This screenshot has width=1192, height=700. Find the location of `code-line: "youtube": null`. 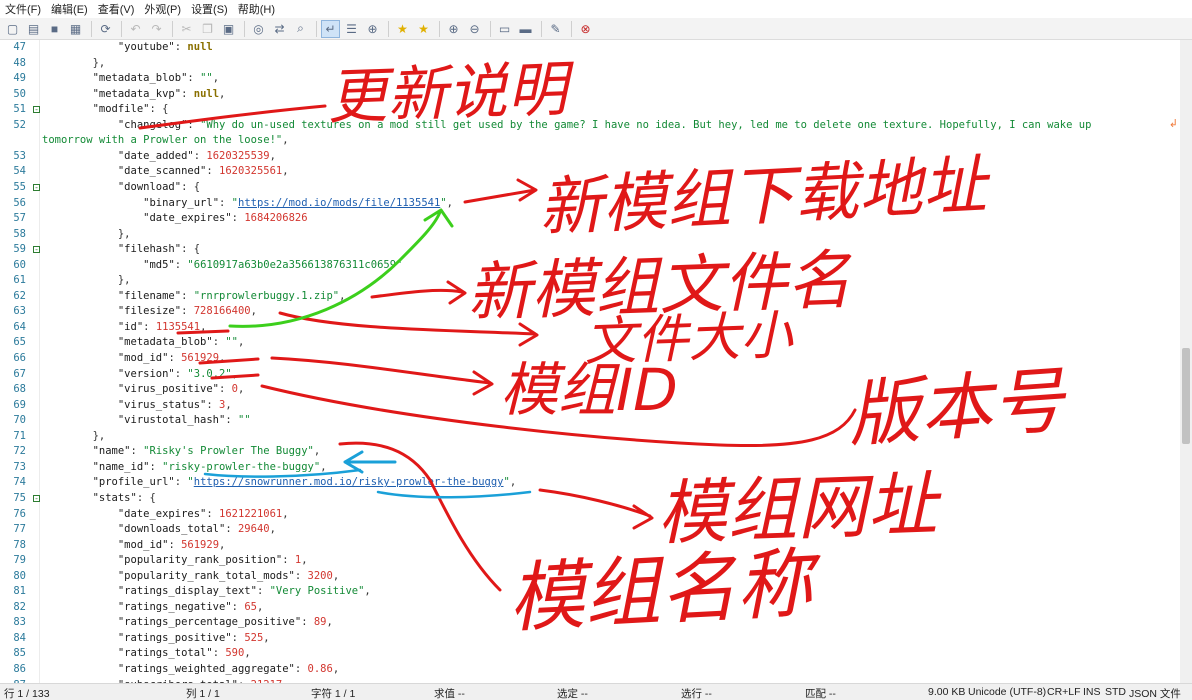

code-line: "youtube": null is located at coordinates (607, 48).